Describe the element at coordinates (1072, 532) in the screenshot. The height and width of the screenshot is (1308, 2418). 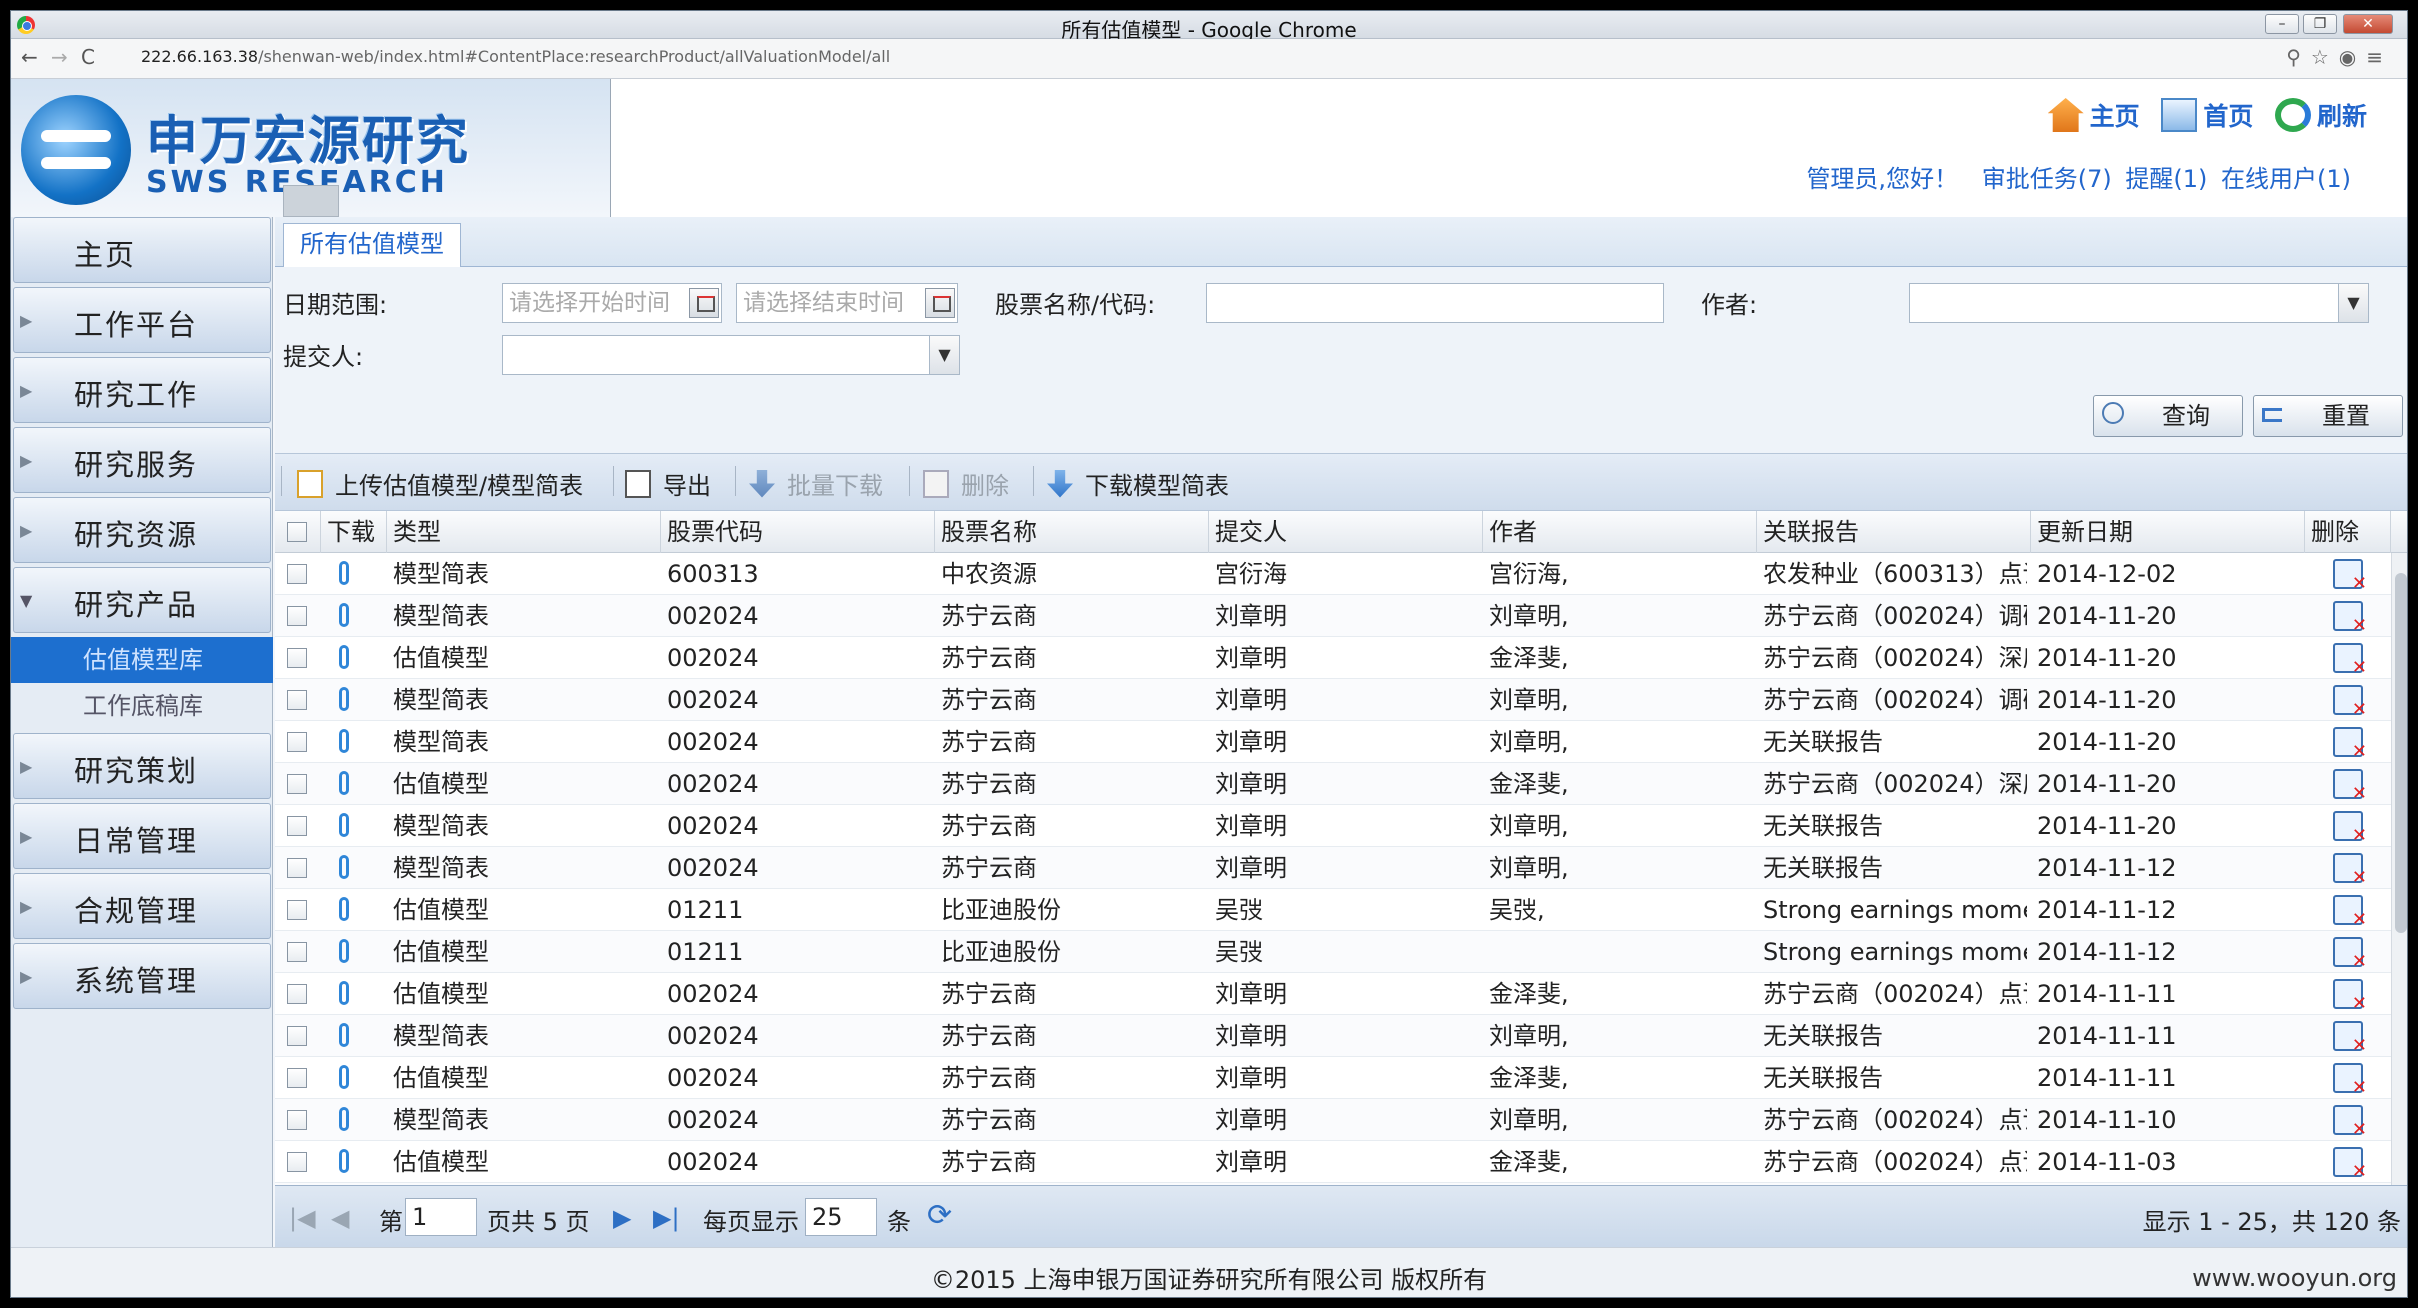
I see `col-stock-name: 股票名称` at that location.